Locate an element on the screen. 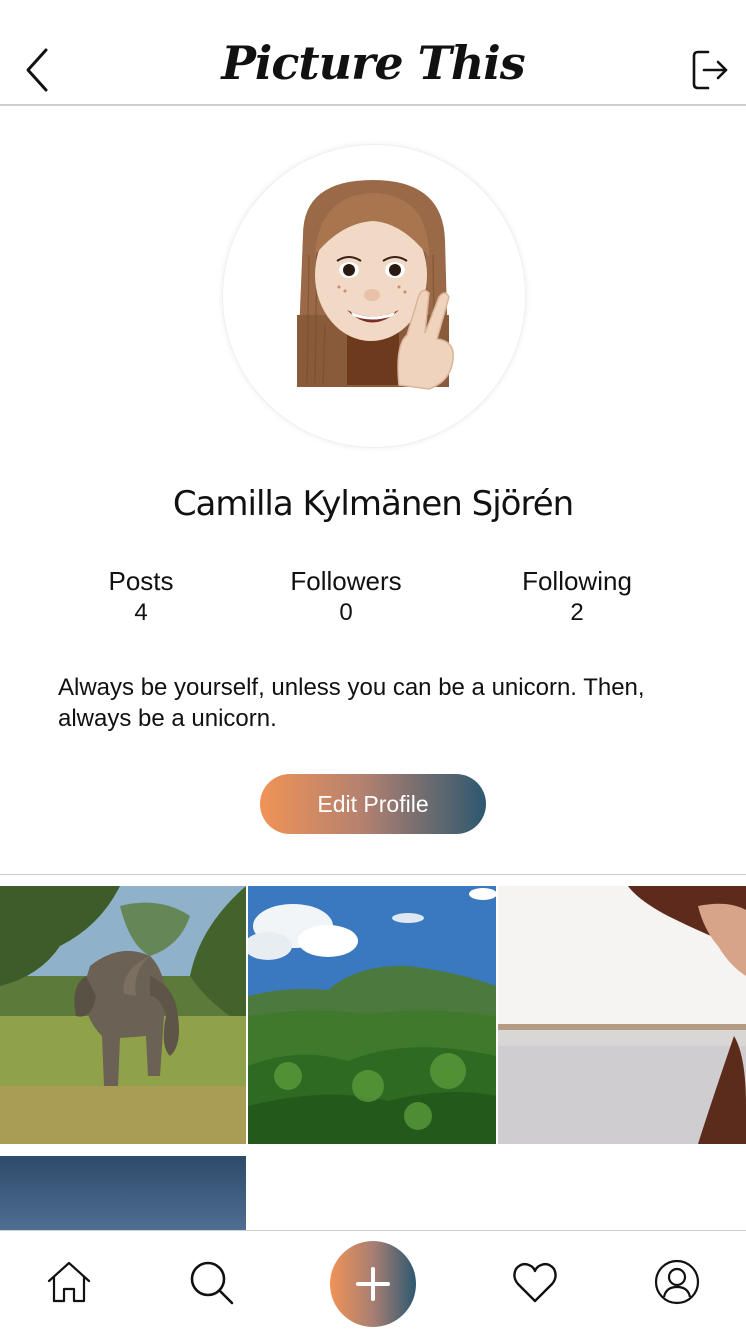 This screenshot has width=746, height=1334. app-header: Picture This is located at coordinates (373, 53).